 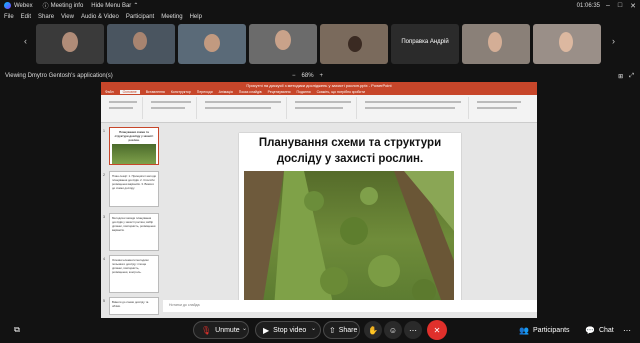 I want to click on ppt-tab: Рецензування, so click(x=279, y=92).